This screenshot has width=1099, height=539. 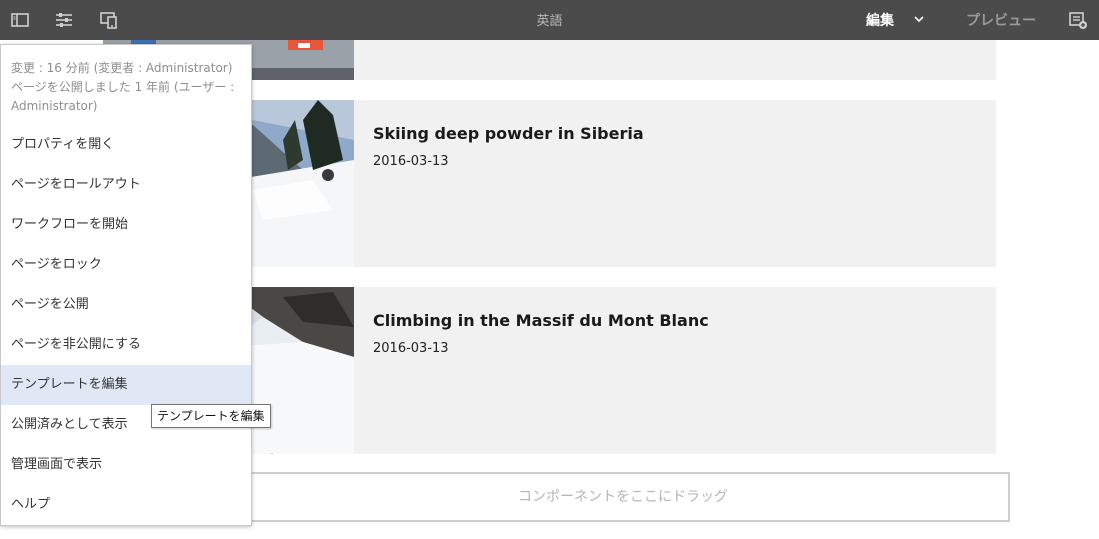 What do you see at coordinates (126, 505) in the screenshot?
I see `menu-item-help: ヘルプ` at bounding box center [126, 505].